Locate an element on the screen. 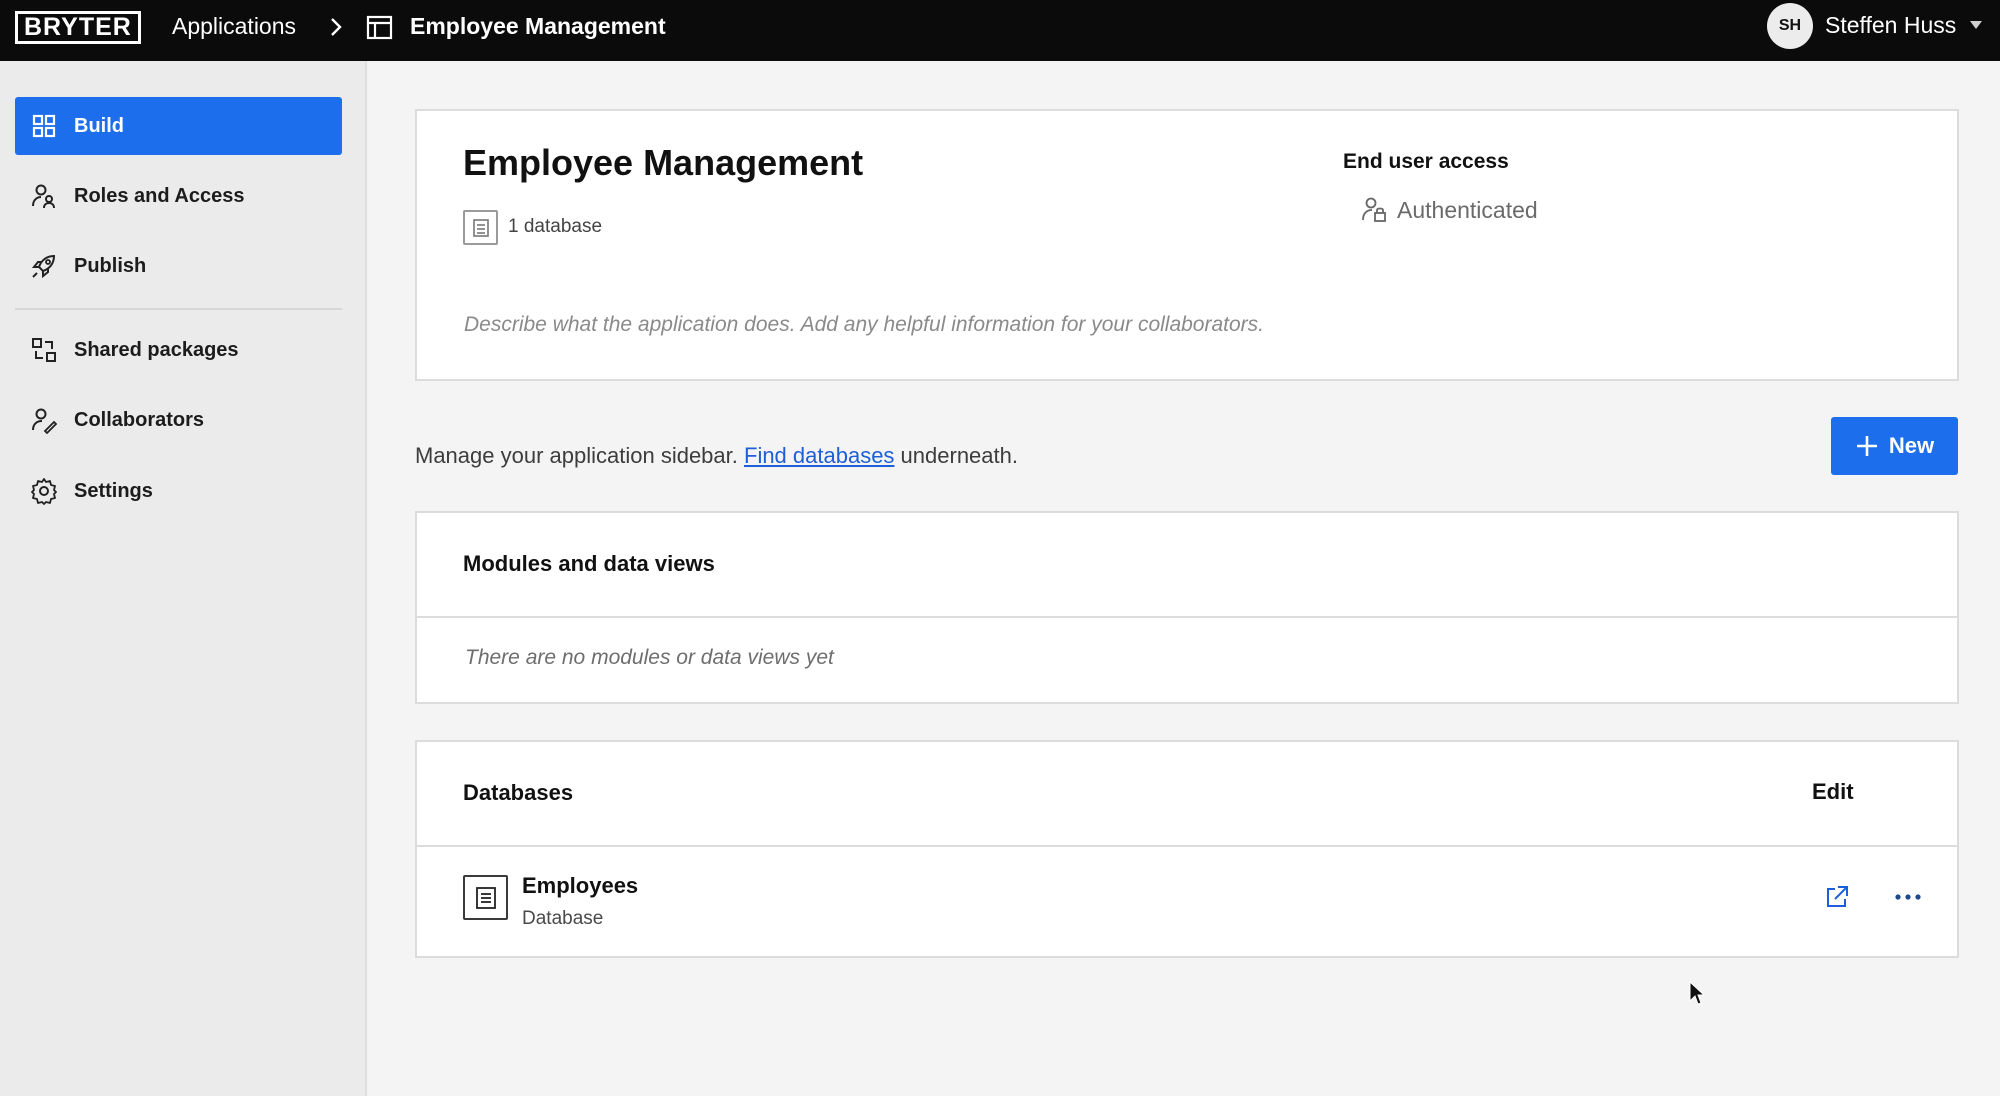  sidebar-item-collaborators: Collaborators is located at coordinates (178, 420).